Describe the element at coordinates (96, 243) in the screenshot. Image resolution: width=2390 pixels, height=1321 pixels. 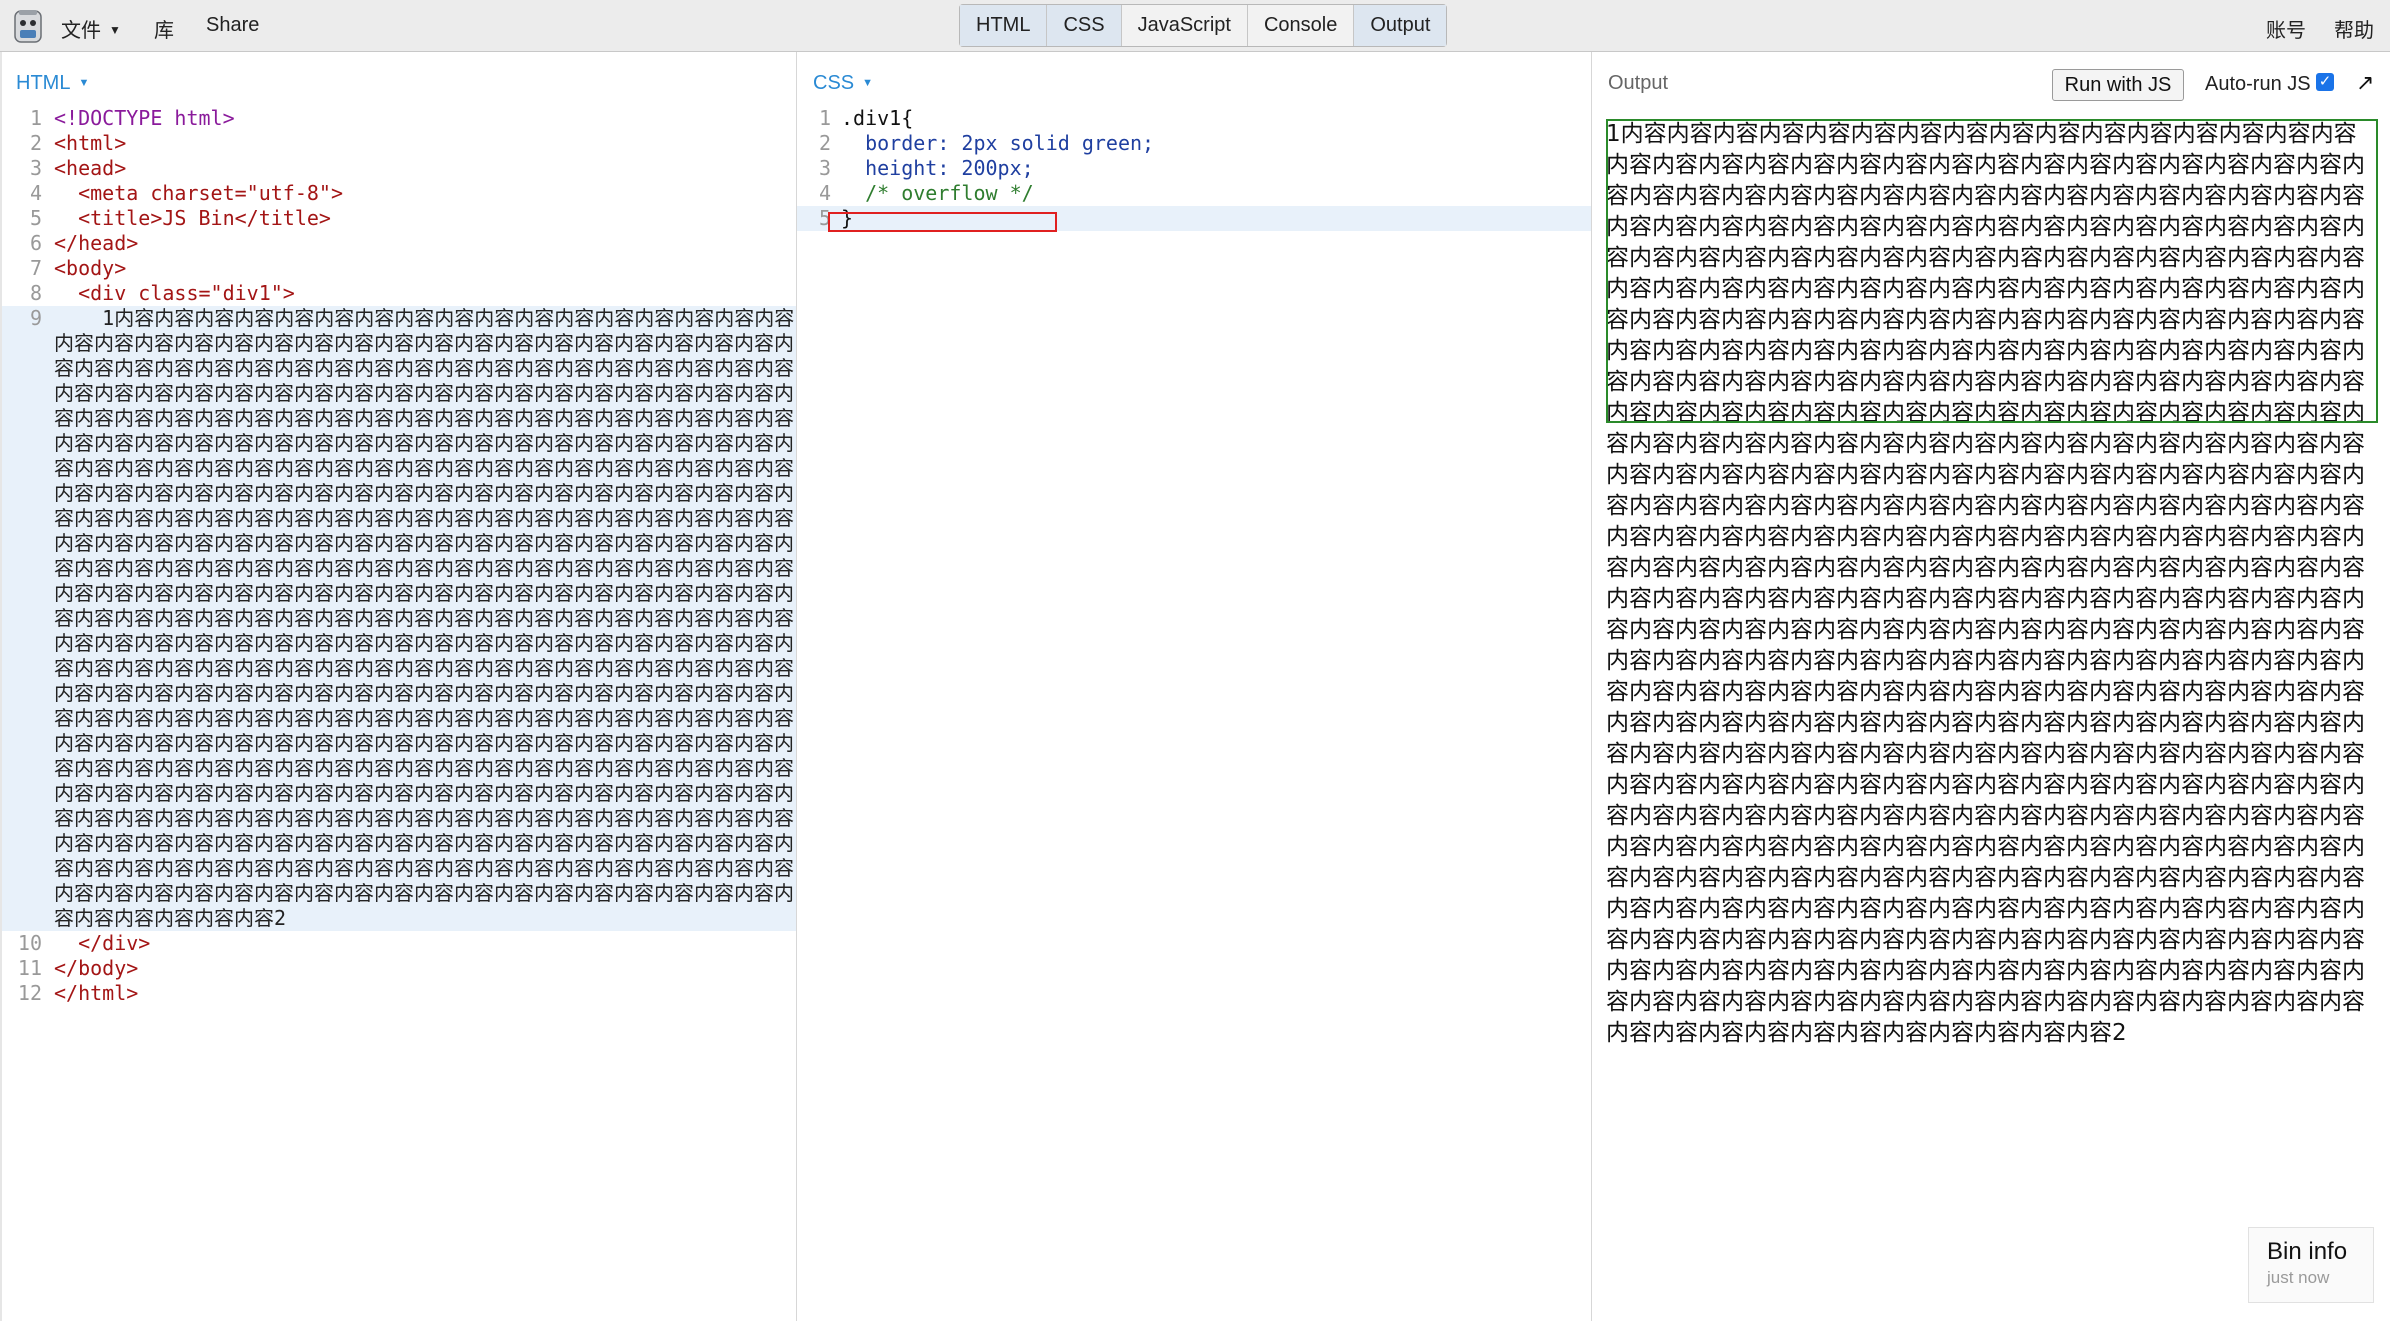
I see `code-line-text: </head>` at that location.